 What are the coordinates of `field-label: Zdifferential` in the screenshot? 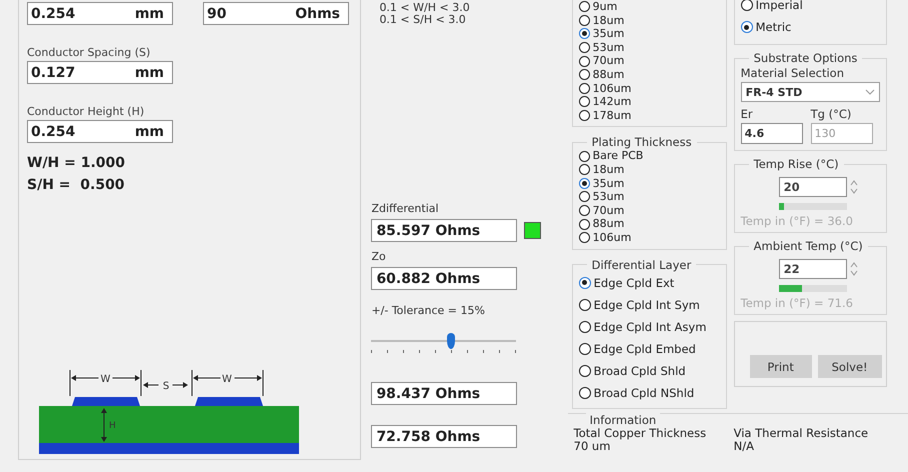 It's located at (405, 208).